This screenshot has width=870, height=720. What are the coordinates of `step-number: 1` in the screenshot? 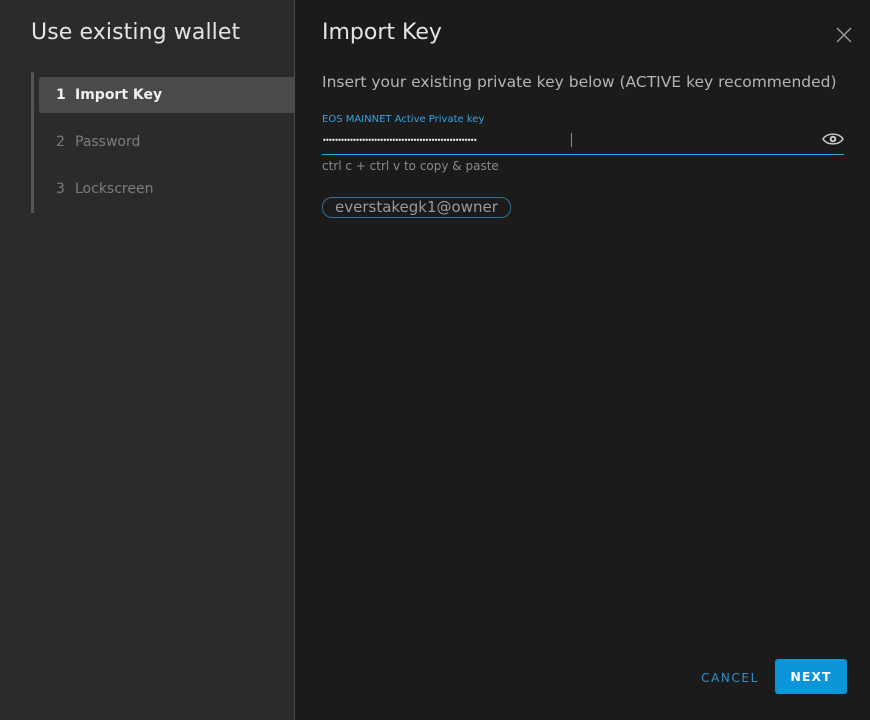 It's located at (61, 95).